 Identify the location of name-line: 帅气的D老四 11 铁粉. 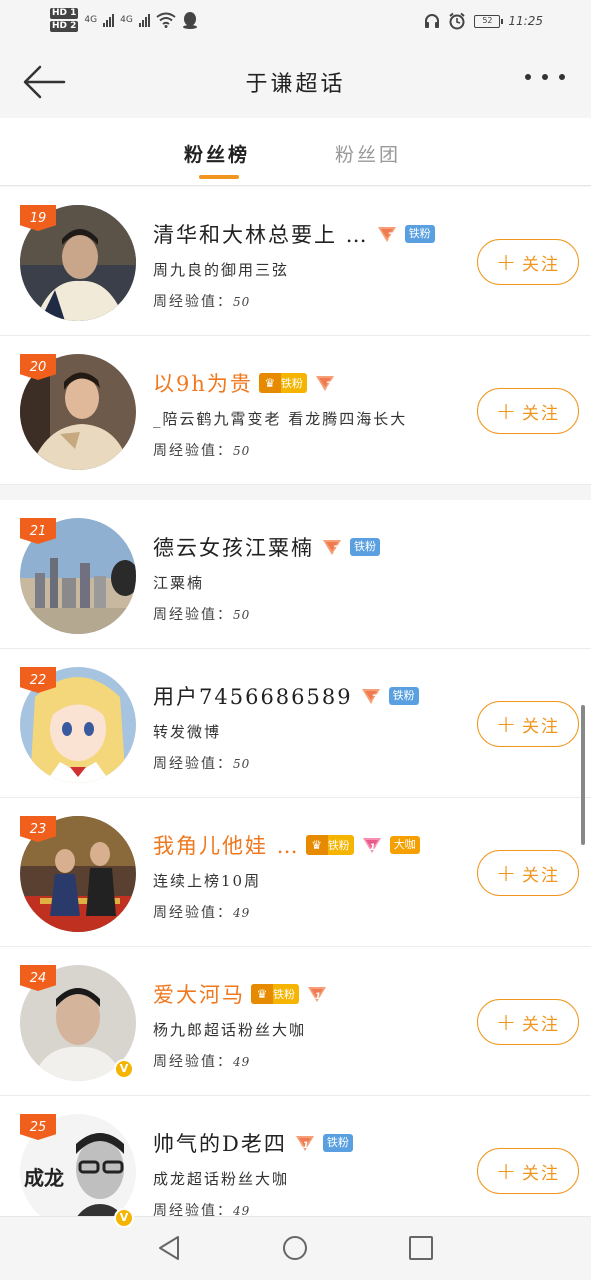
(253, 1143).